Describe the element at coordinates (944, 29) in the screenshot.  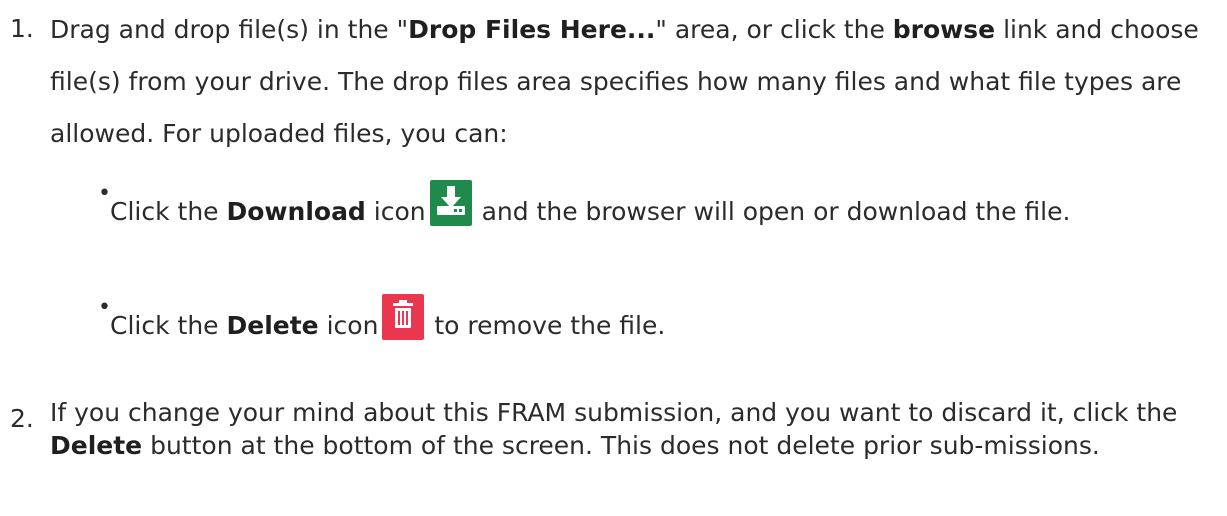
I see `browse-term: browse` at that location.